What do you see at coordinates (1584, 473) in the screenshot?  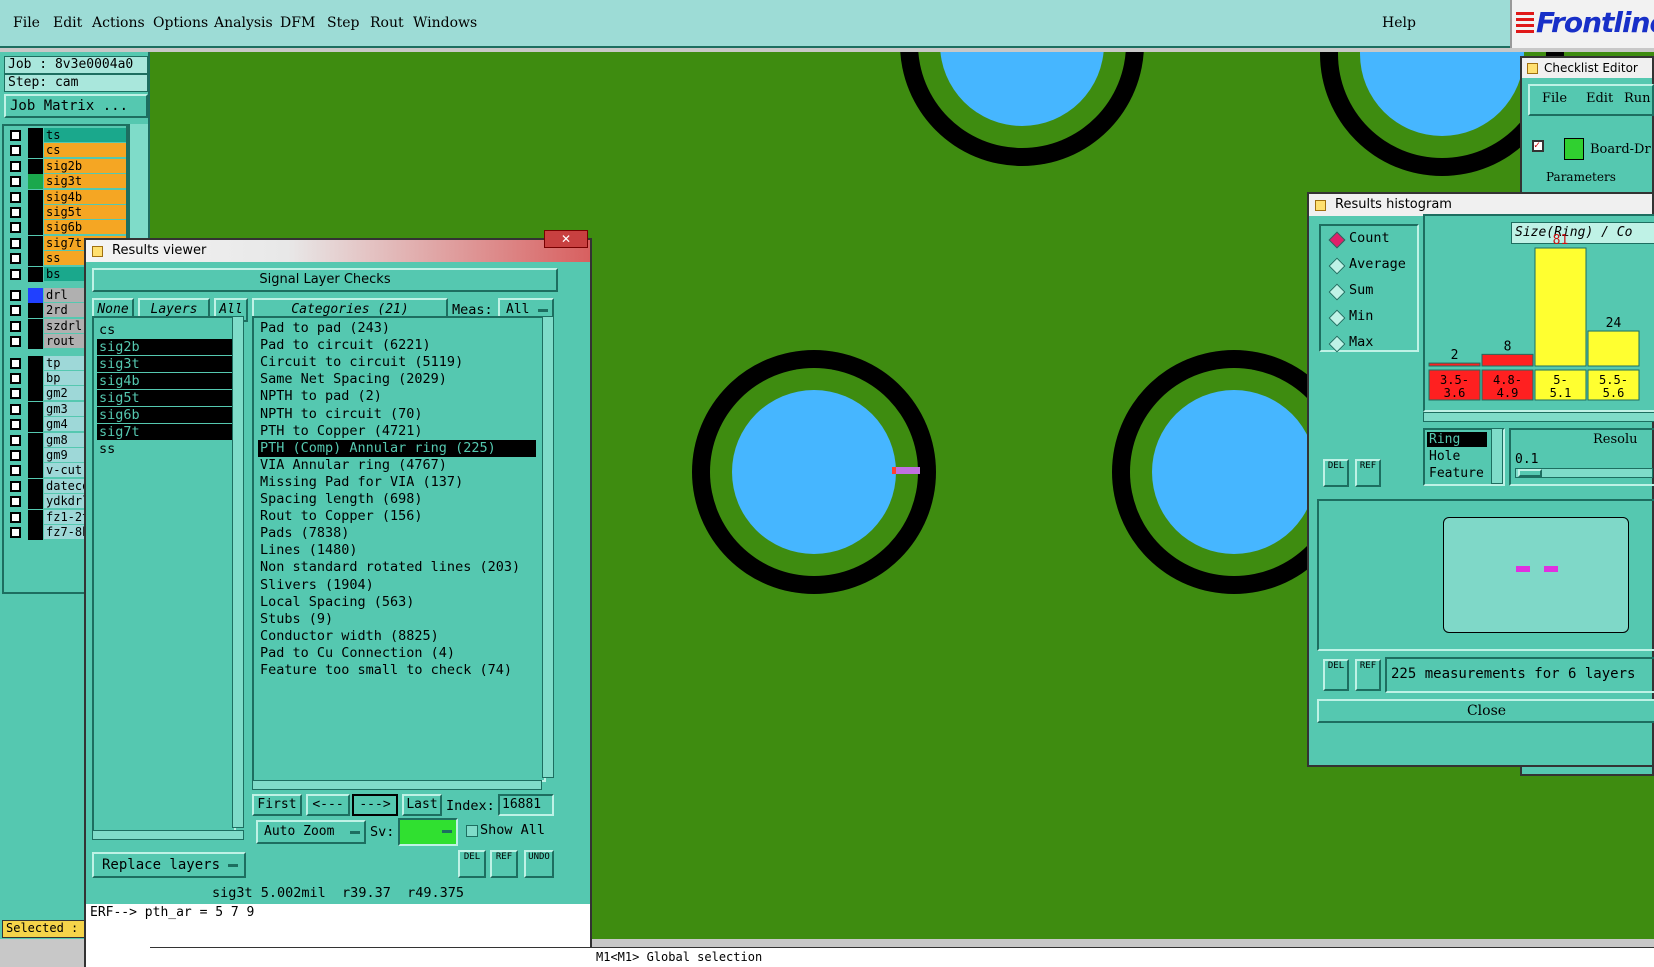 I see `resolution-slider` at bounding box center [1584, 473].